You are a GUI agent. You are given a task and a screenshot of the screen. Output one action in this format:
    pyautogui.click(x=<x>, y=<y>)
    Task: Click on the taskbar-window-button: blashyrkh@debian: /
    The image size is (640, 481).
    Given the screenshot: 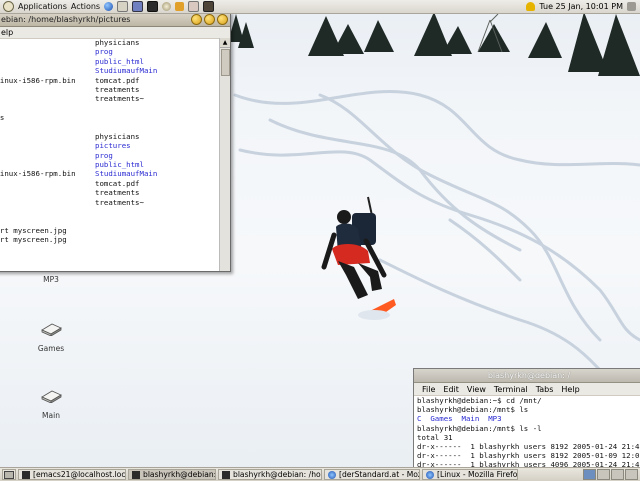 What is the action you would take?
    pyautogui.click(x=172, y=474)
    